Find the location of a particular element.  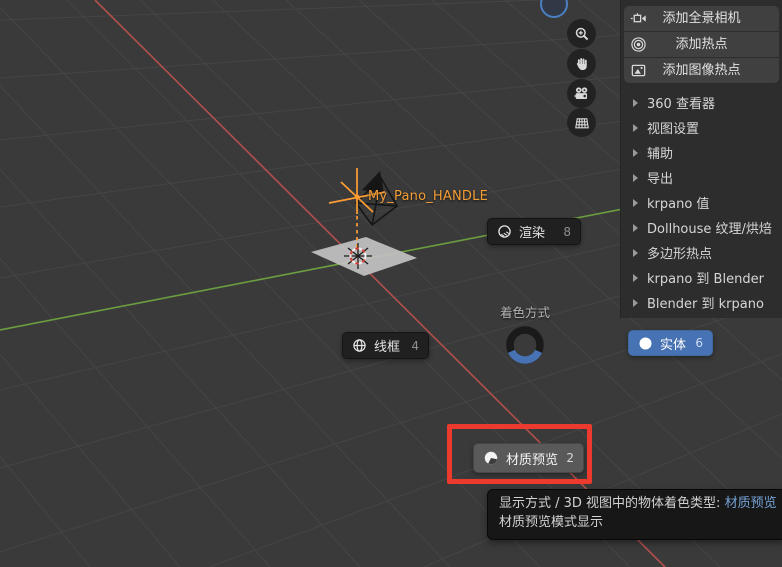

pie-item-solid: 实体 6 is located at coordinates (670, 343).